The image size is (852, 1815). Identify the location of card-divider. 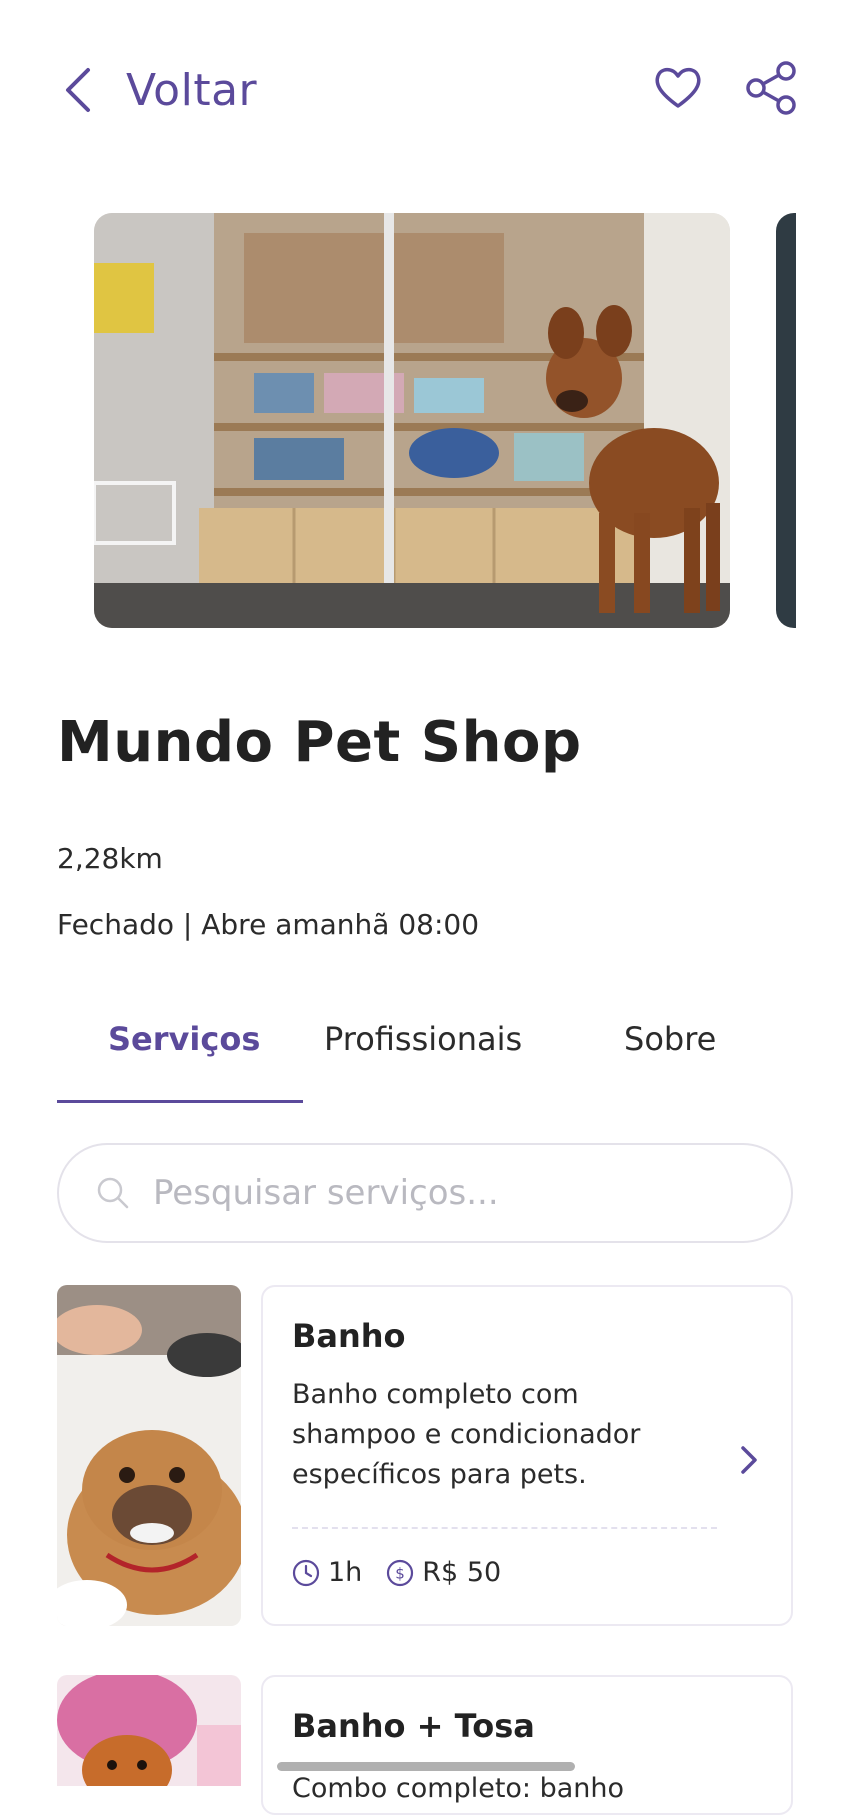
(504, 1528).